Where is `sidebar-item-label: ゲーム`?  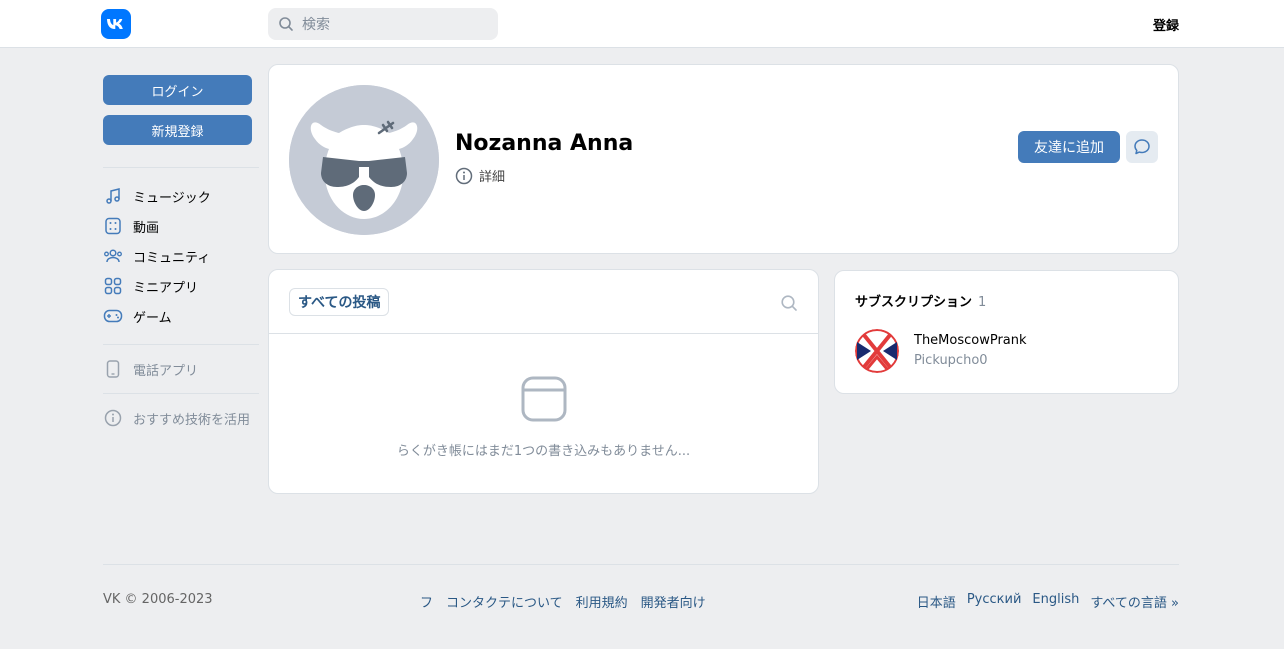 sidebar-item-label: ゲーム is located at coordinates (152, 318).